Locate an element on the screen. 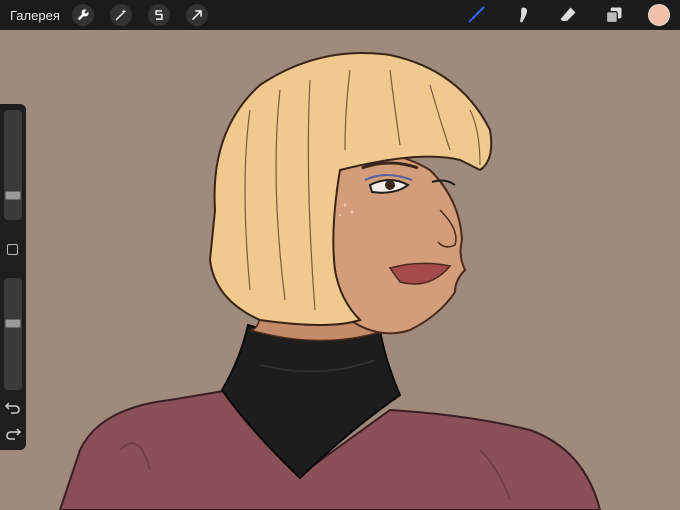 The image size is (680, 510). wrench-icon is located at coordinates (83, 15).